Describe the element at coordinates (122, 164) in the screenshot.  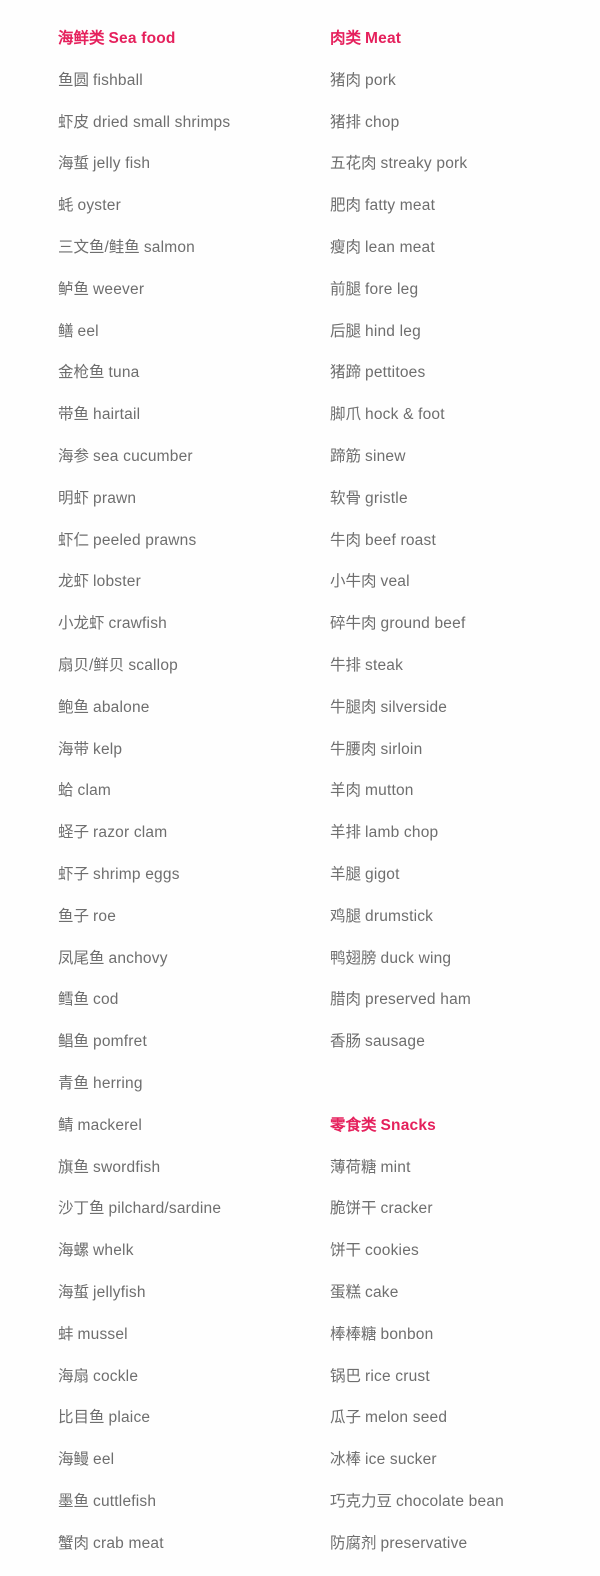
I see `vocabulary-item-english: jelly fish` at that location.